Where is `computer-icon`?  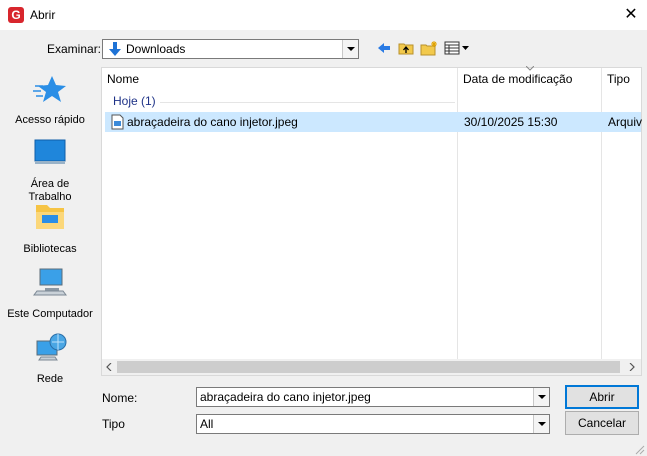 computer-icon is located at coordinates (50, 282).